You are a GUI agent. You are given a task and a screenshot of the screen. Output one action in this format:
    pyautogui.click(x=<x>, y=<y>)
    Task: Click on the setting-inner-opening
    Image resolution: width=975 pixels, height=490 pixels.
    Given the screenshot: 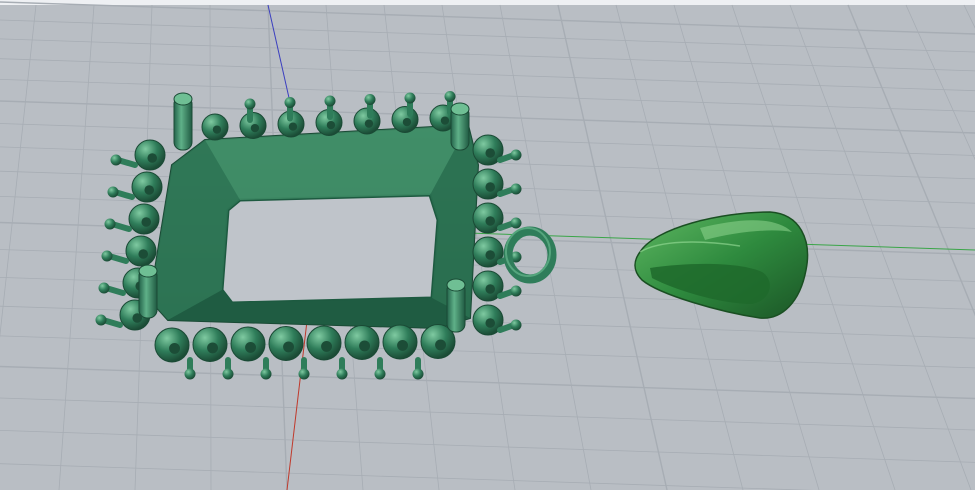 What is the action you would take?
    pyautogui.click(x=330, y=249)
    